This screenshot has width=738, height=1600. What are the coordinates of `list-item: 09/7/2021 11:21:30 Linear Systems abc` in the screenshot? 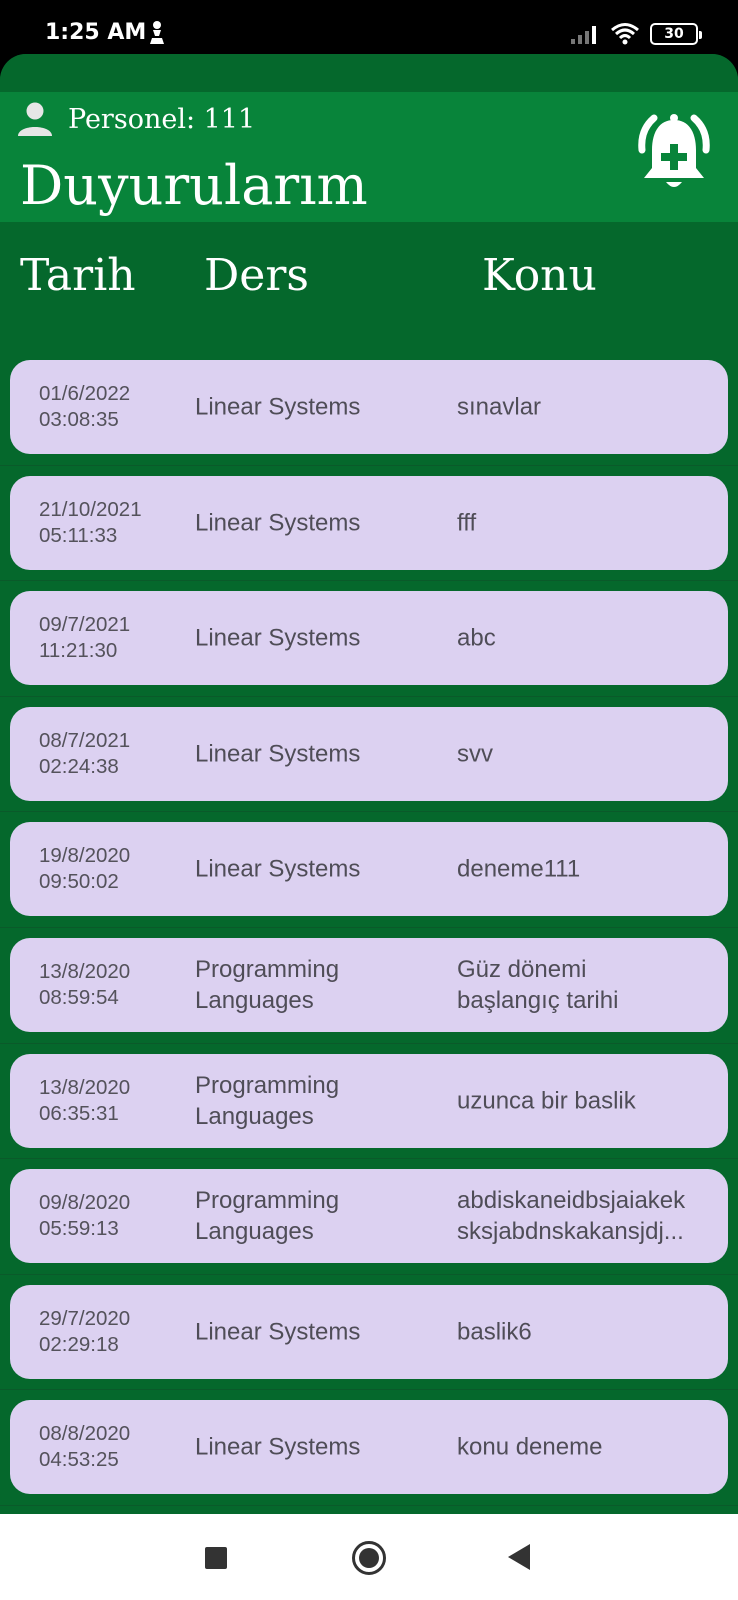 It's located at (369, 639).